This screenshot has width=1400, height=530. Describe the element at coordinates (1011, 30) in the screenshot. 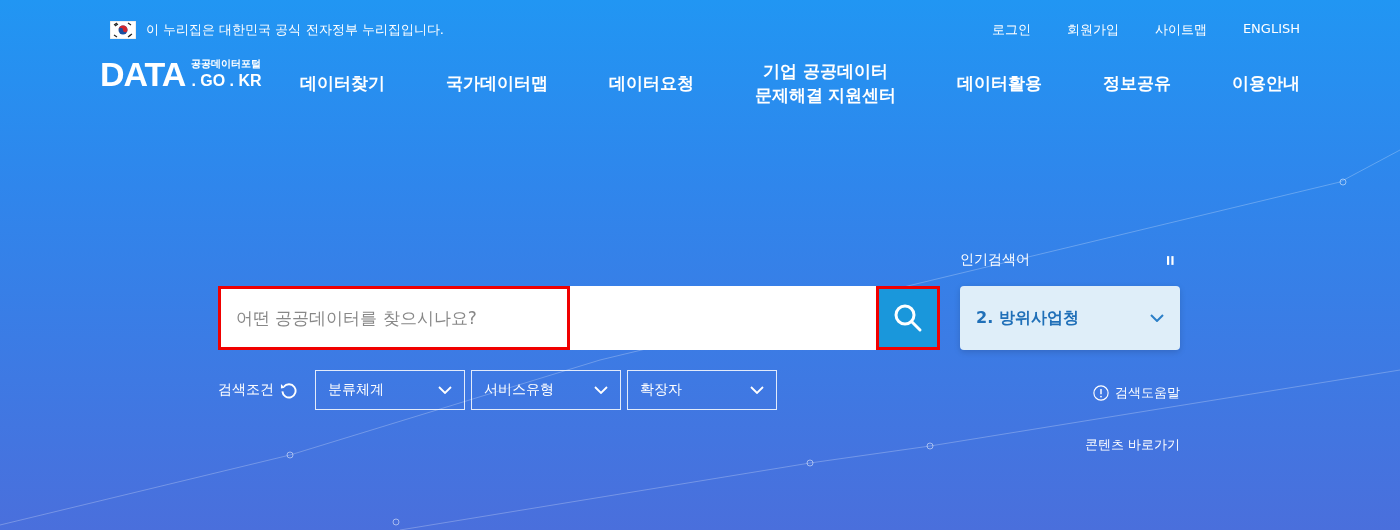

I see `util-link: 로그인` at that location.